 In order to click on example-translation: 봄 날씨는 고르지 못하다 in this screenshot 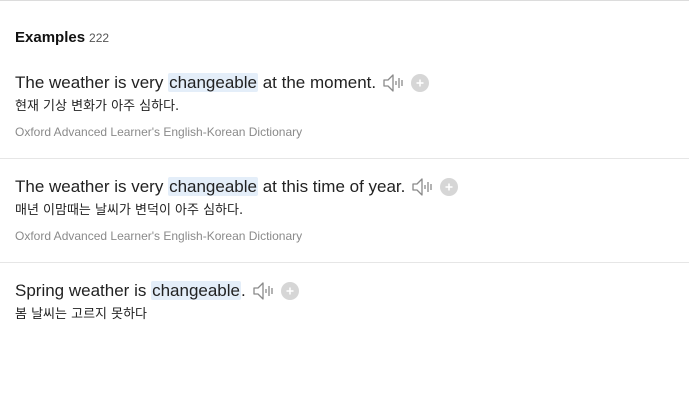, I will do `click(81, 314)`.